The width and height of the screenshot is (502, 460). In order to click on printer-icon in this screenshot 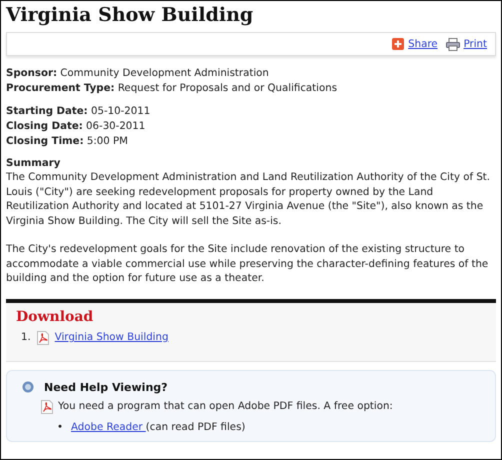, I will do `click(453, 44)`.